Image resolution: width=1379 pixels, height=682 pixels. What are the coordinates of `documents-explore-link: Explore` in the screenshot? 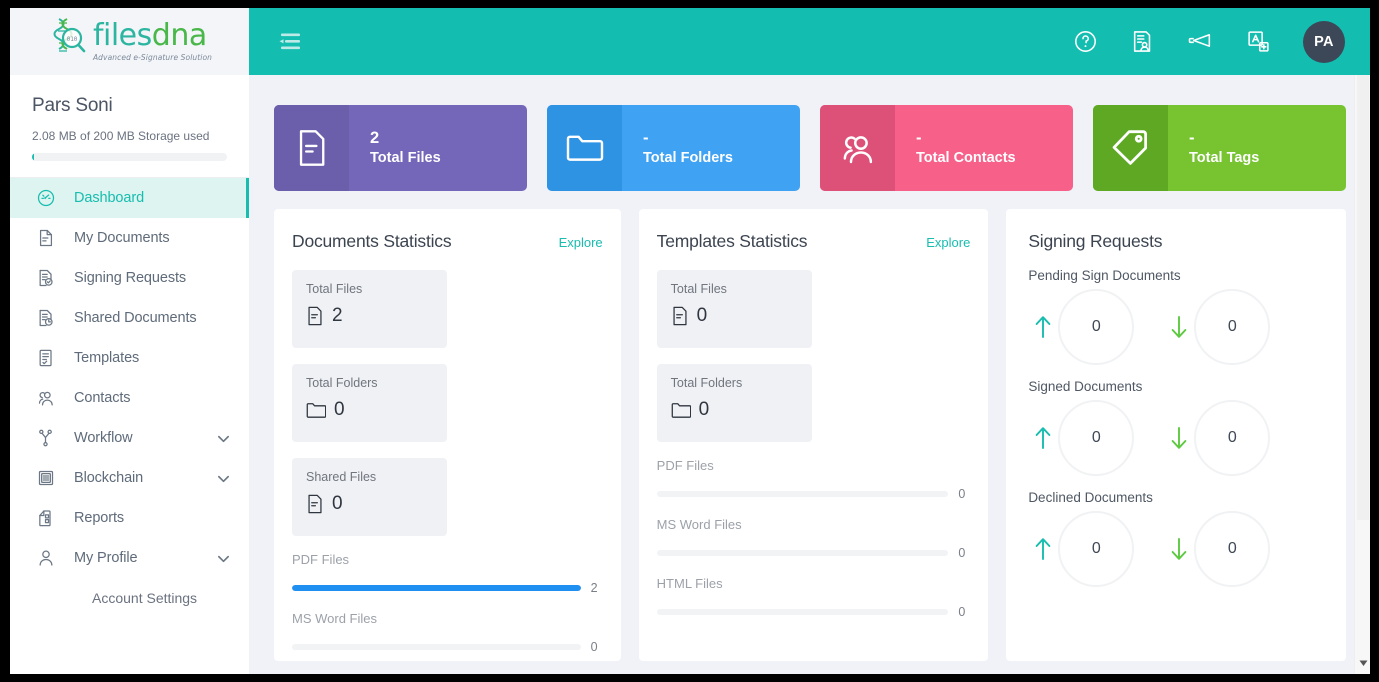 It's located at (581, 242).